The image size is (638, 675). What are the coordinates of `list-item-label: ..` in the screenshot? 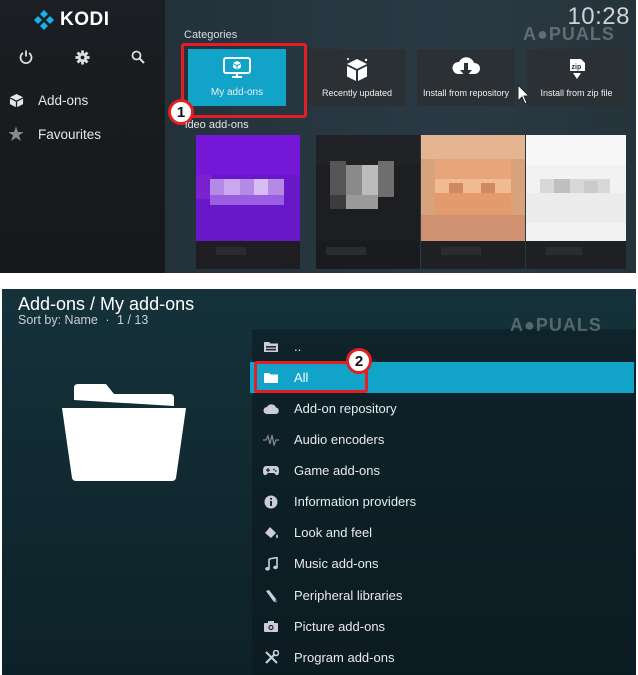 It's located at (298, 346).